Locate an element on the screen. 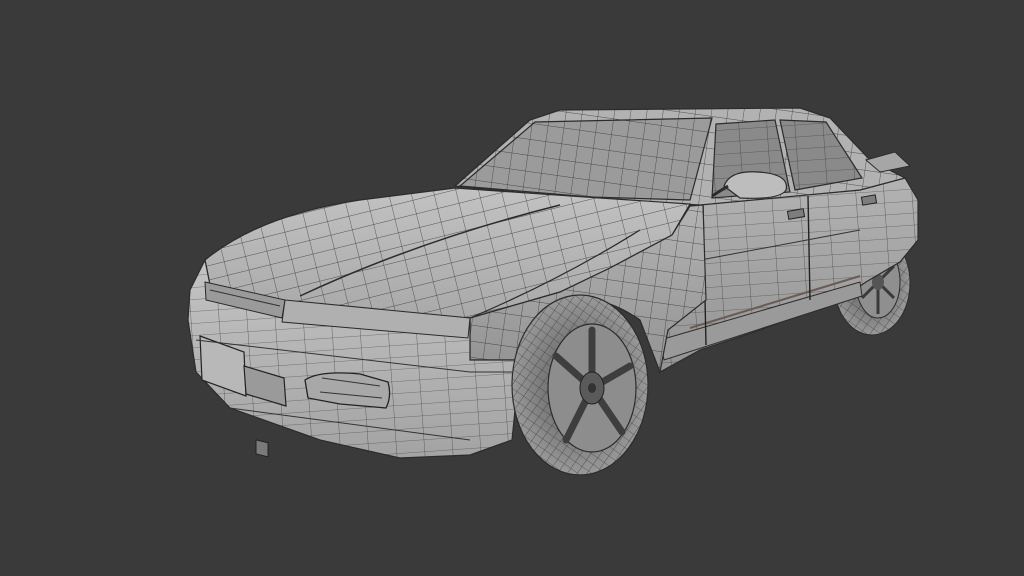  car-roof-greenhouse is located at coordinates (682, 156).